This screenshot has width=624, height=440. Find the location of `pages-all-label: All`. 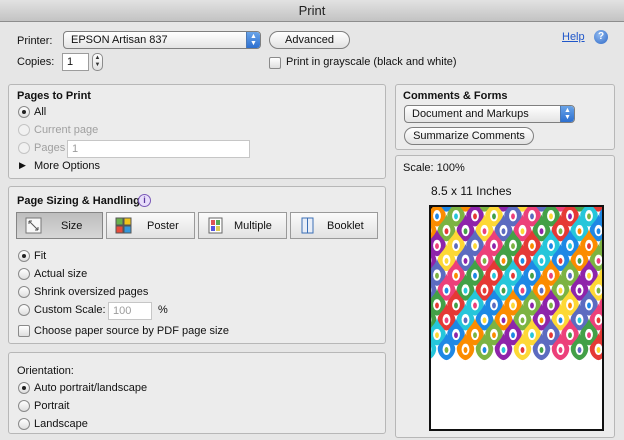

pages-all-label: All is located at coordinates (40, 112).